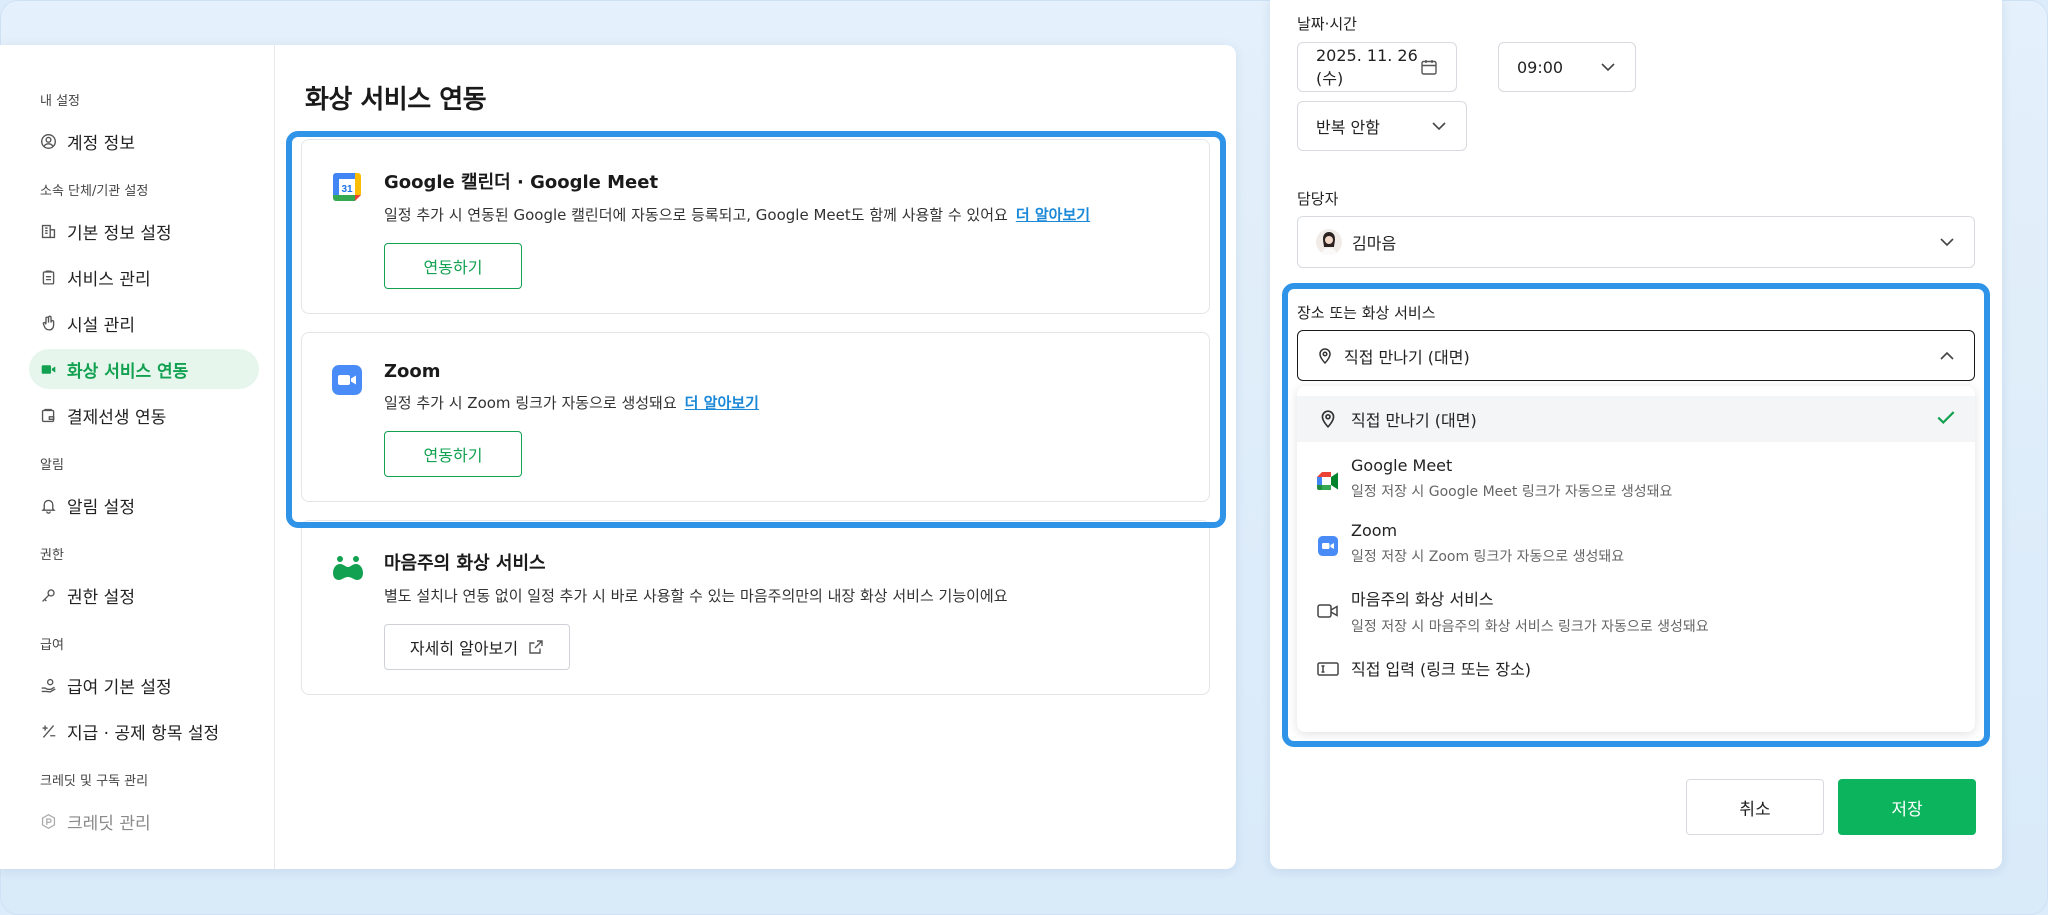 The height and width of the screenshot is (915, 2048). I want to click on external-link-icon, so click(536, 647).